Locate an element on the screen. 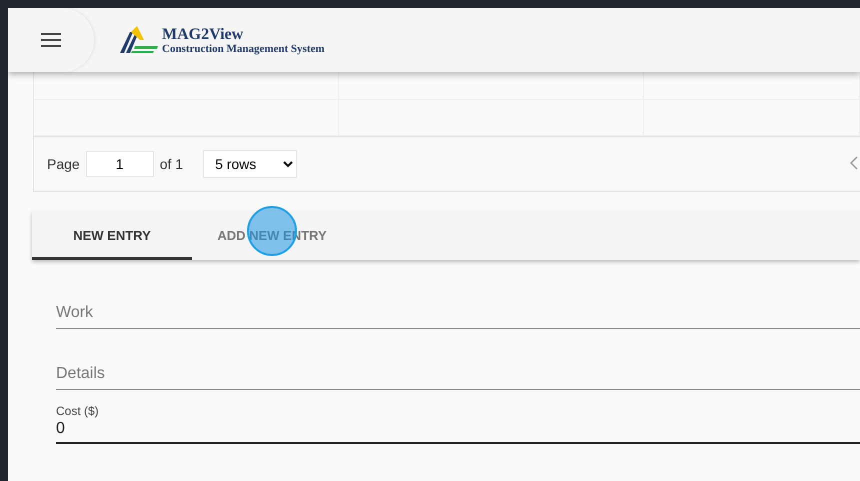 The width and height of the screenshot is (860, 481). cost-field: 0 is located at coordinates (458, 431).